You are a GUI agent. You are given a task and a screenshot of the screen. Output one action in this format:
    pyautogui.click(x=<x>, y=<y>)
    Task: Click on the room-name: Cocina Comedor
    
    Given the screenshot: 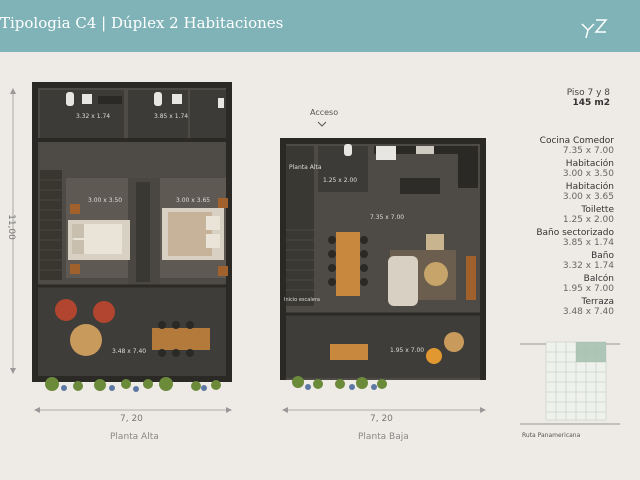 What is the action you would take?
    pyautogui.click(x=576, y=141)
    